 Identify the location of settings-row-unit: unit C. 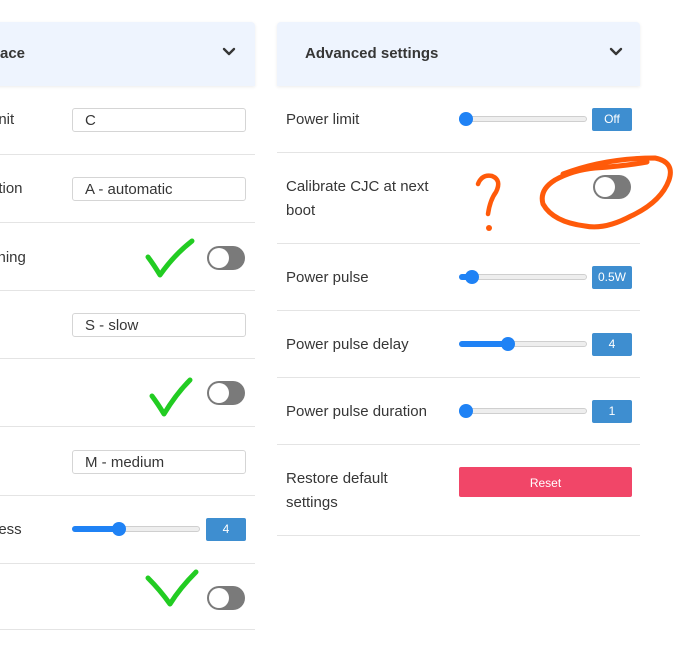
(127, 120).